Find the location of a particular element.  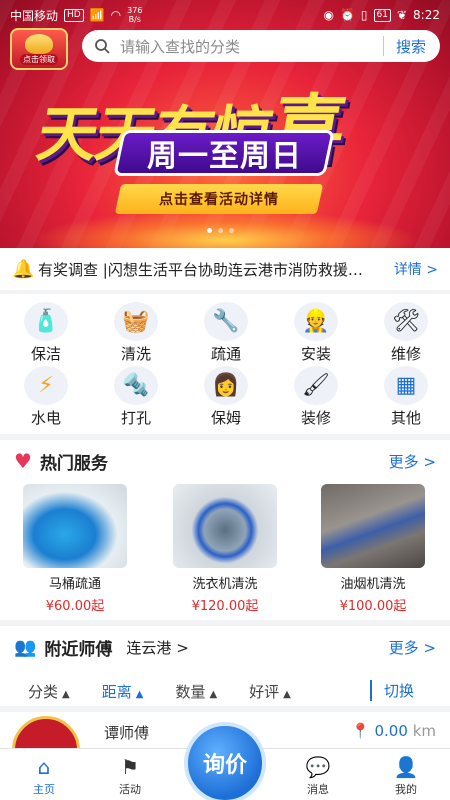

filter-bar: 分类 ▲ 距离 ▲ 数量 ▲ 好评 ▲ 切换 is located at coordinates (225, 691).